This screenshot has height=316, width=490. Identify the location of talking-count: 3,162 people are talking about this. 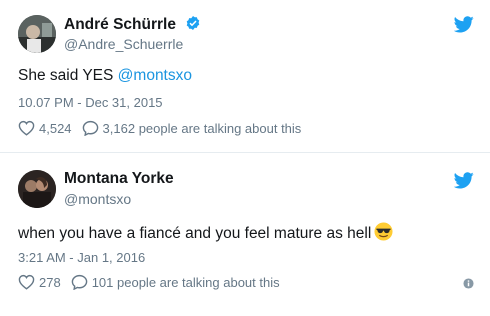
(202, 128).